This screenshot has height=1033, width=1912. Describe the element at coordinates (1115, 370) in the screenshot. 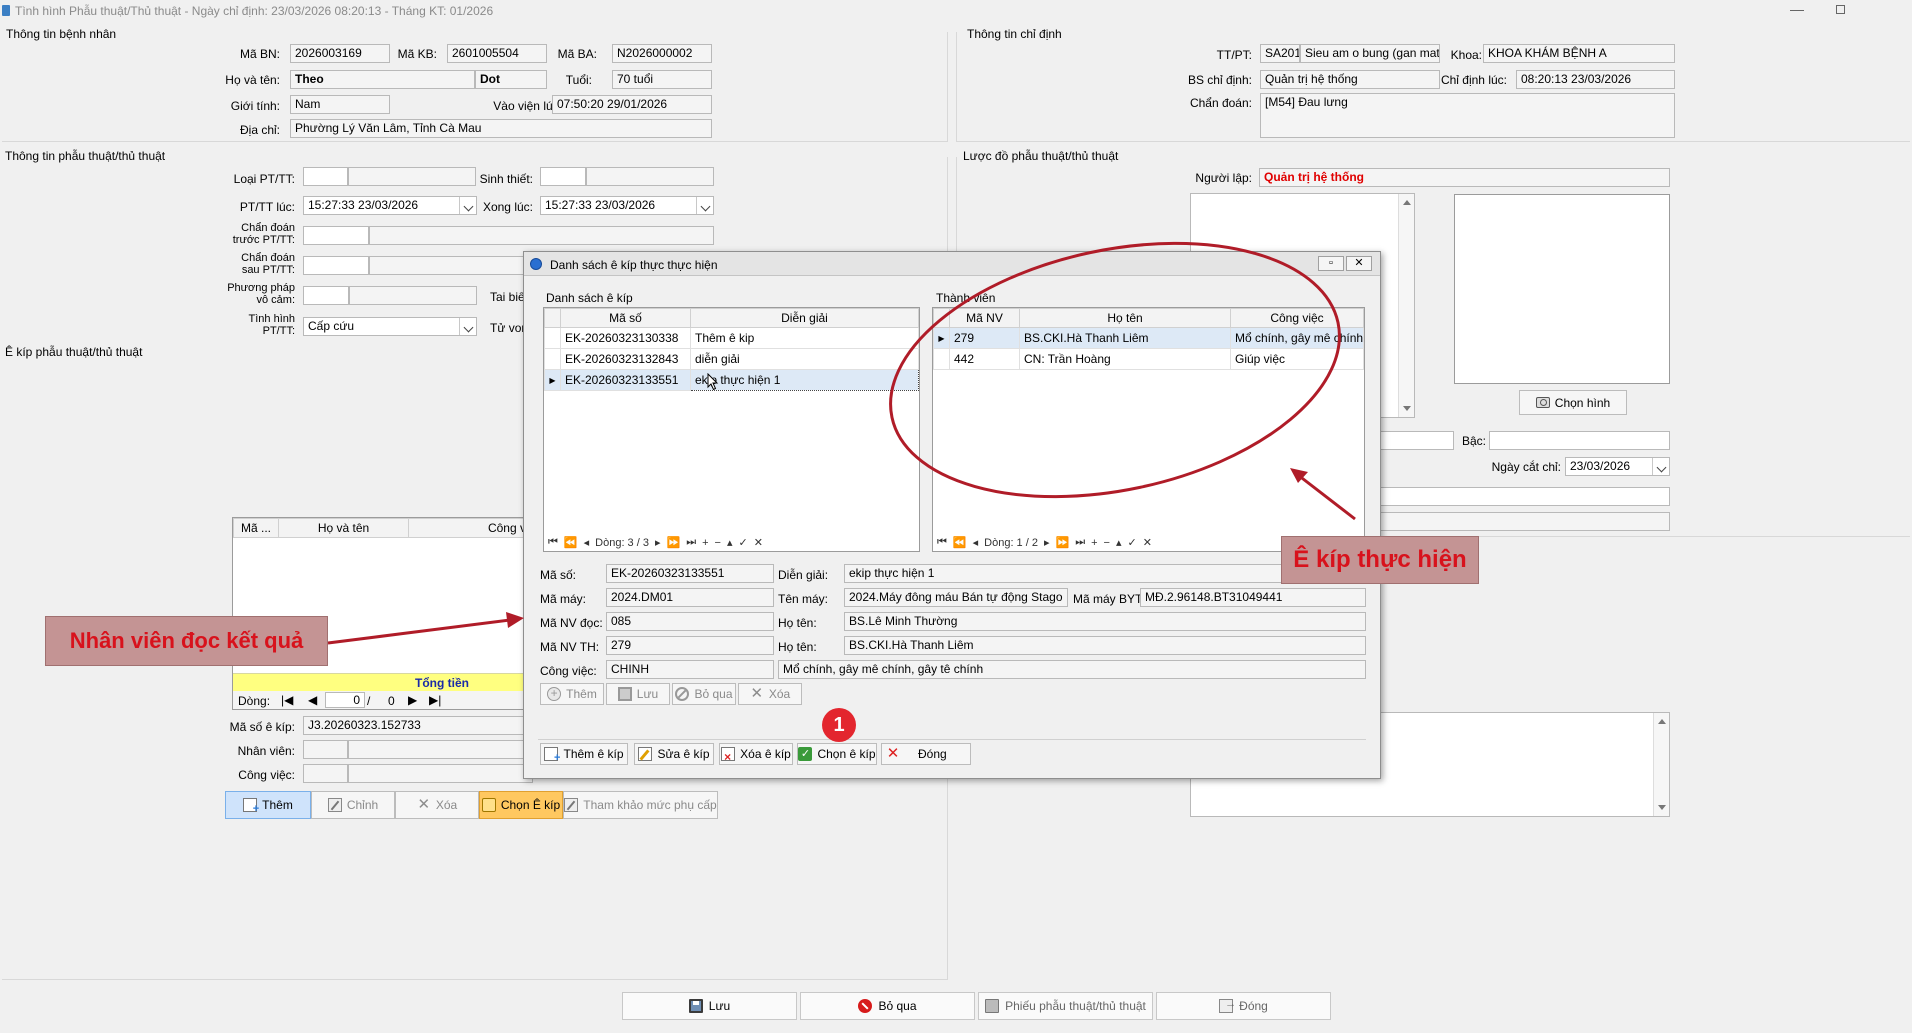

I see `ekip-highlight-ellipse` at that location.